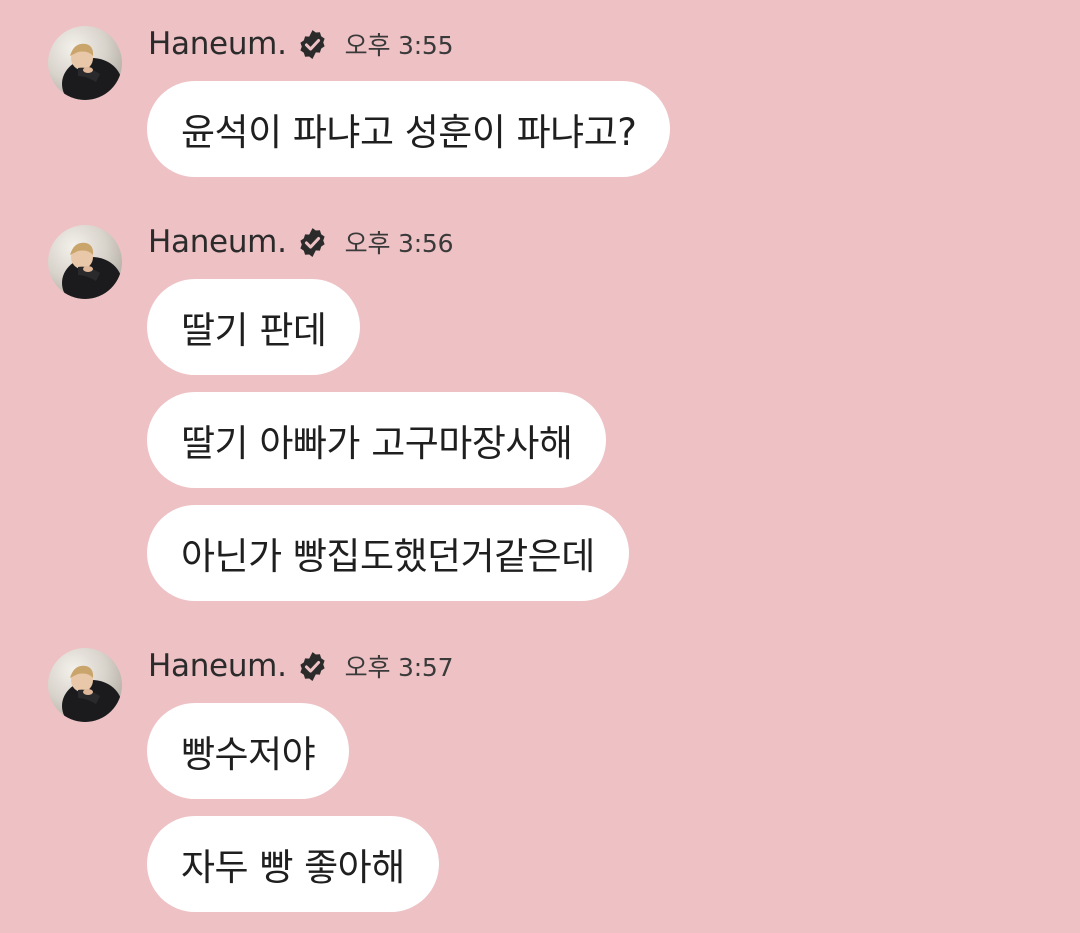 The width and height of the screenshot is (1080, 933). I want to click on message-bubble: 빵수저야, so click(248, 751).